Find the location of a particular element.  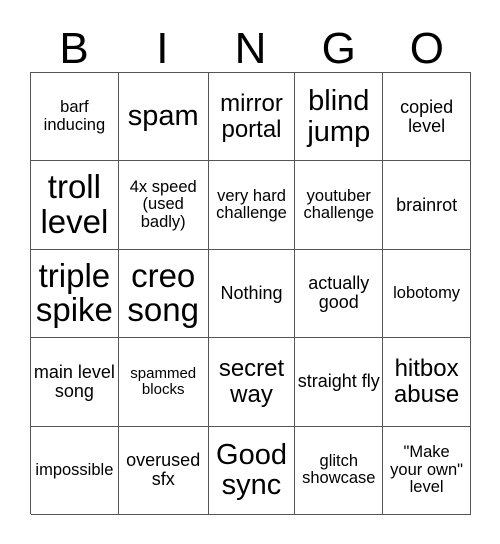

bingo-cell-label: youtuber challenge is located at coordinates (339, 204).